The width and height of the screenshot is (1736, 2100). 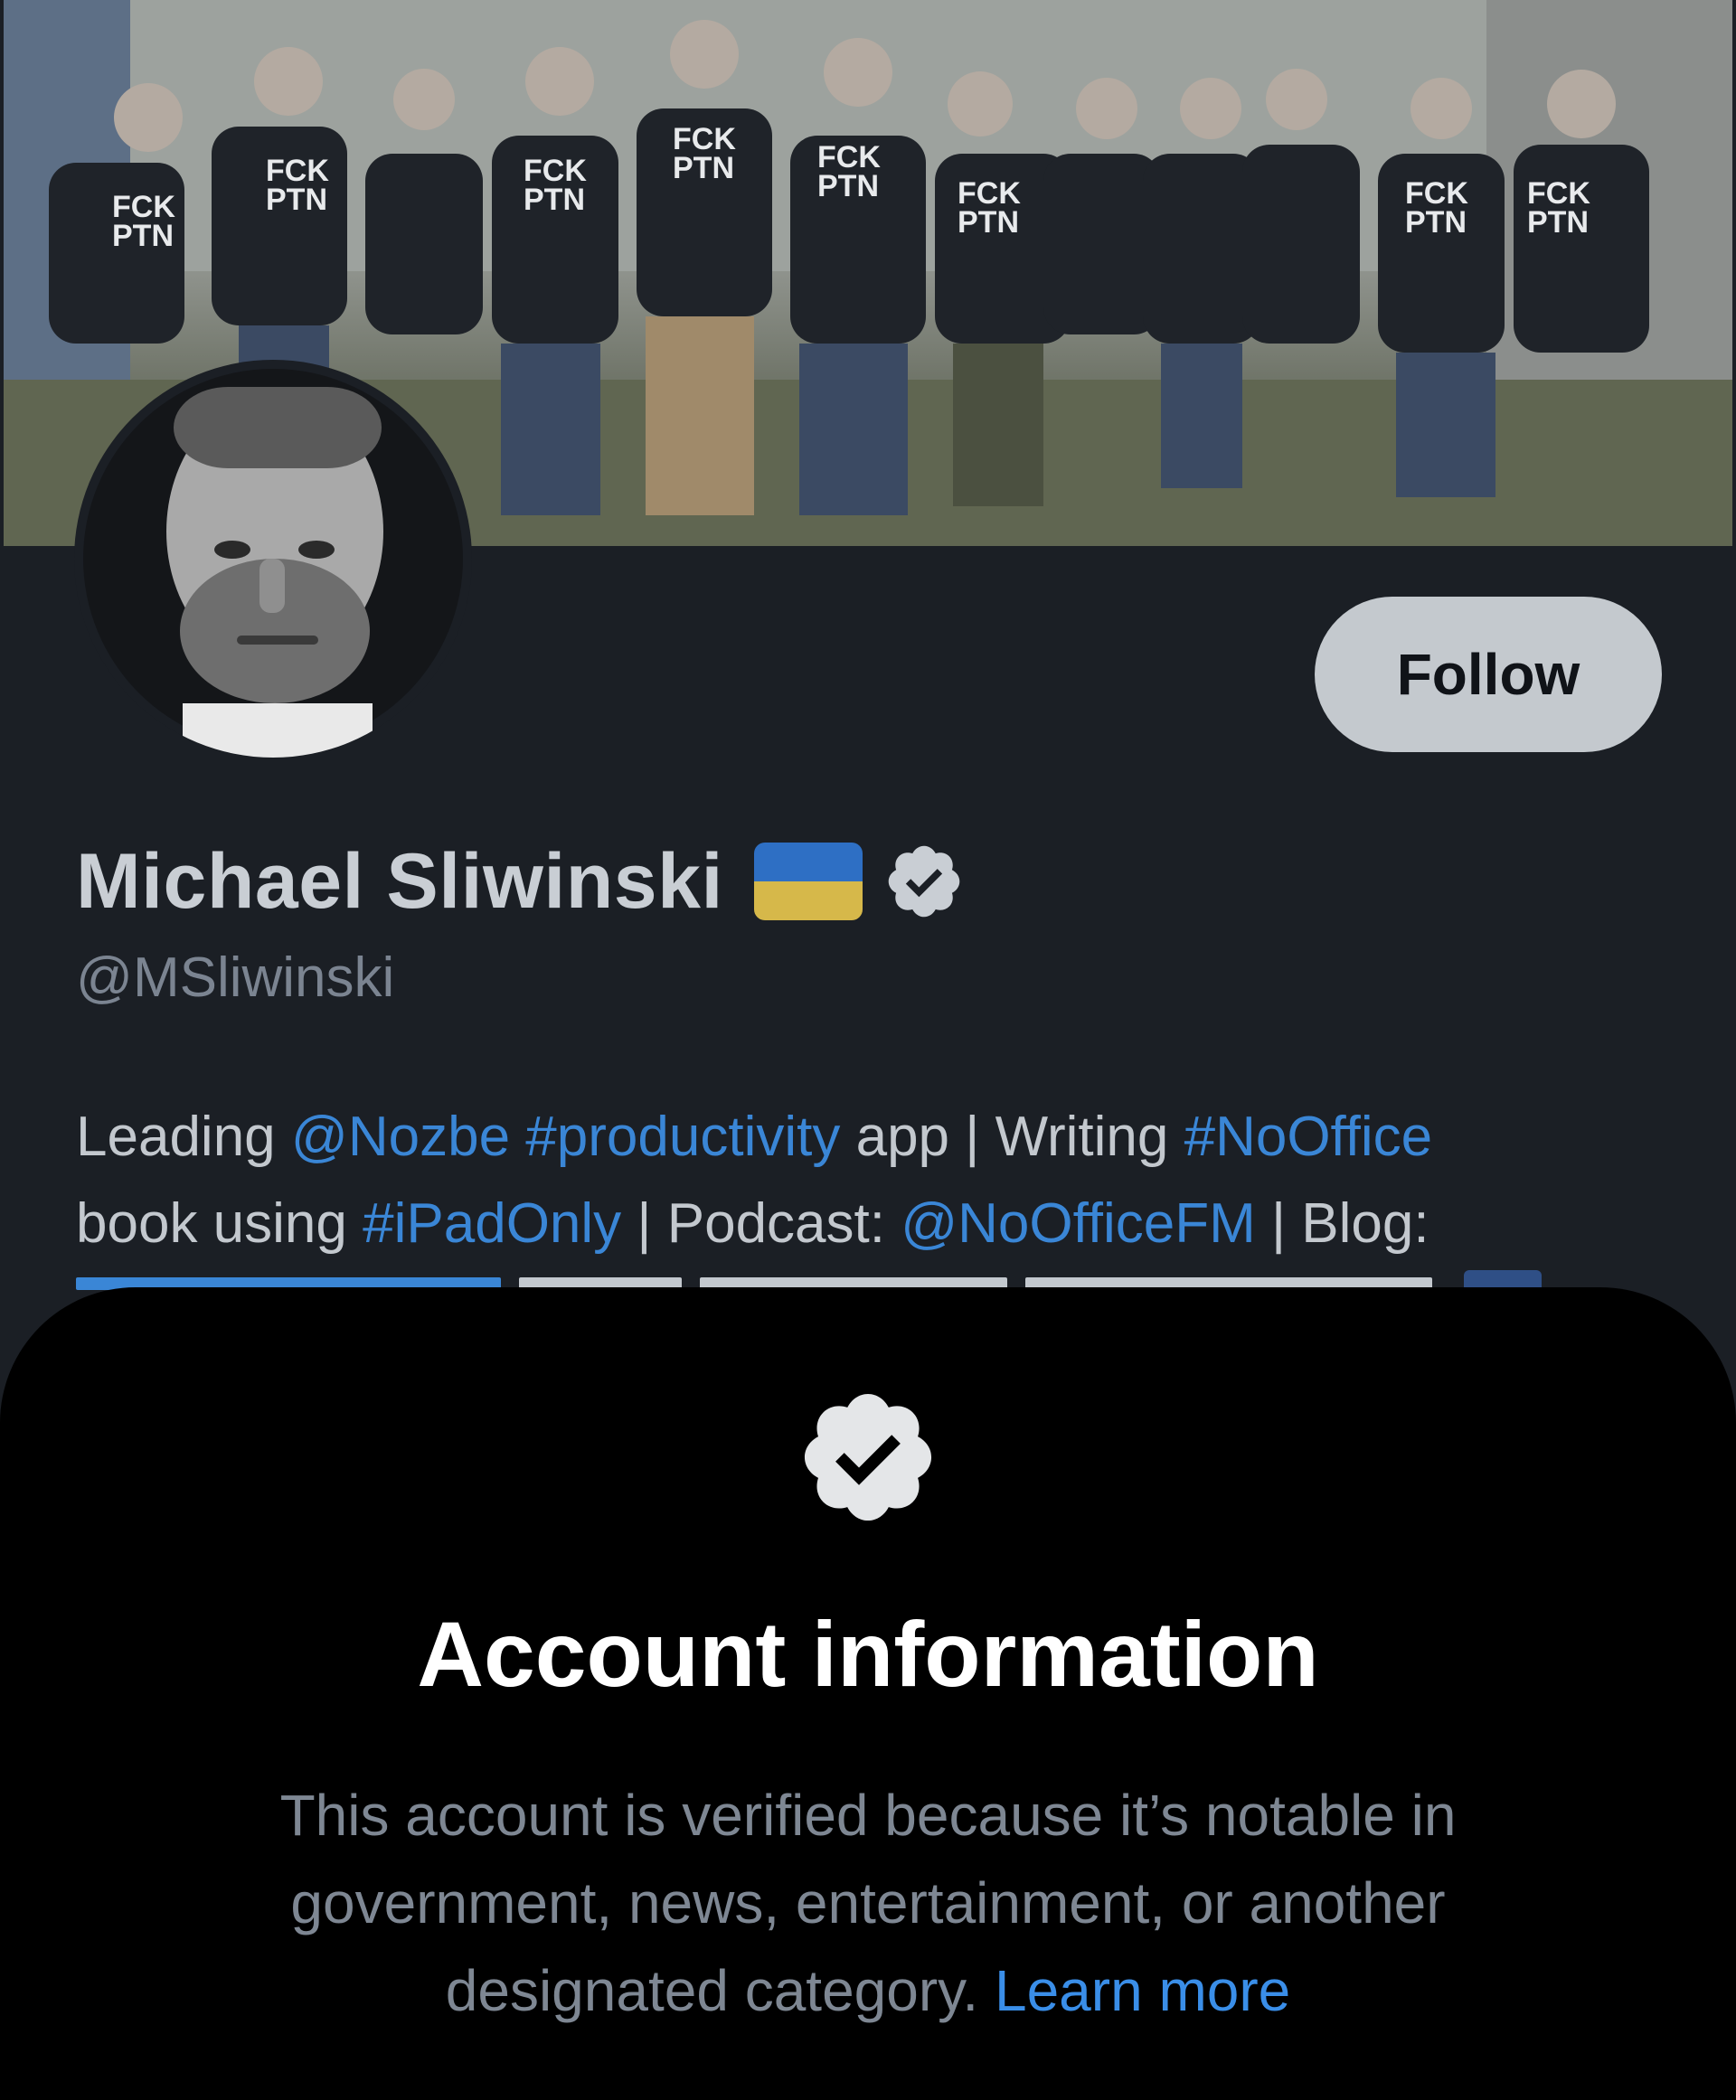 What do you see at coordinates (1142, 1990) in the screenshot?
I see `learn-more-link: Learn more` at bounding box center [1142, 1990].